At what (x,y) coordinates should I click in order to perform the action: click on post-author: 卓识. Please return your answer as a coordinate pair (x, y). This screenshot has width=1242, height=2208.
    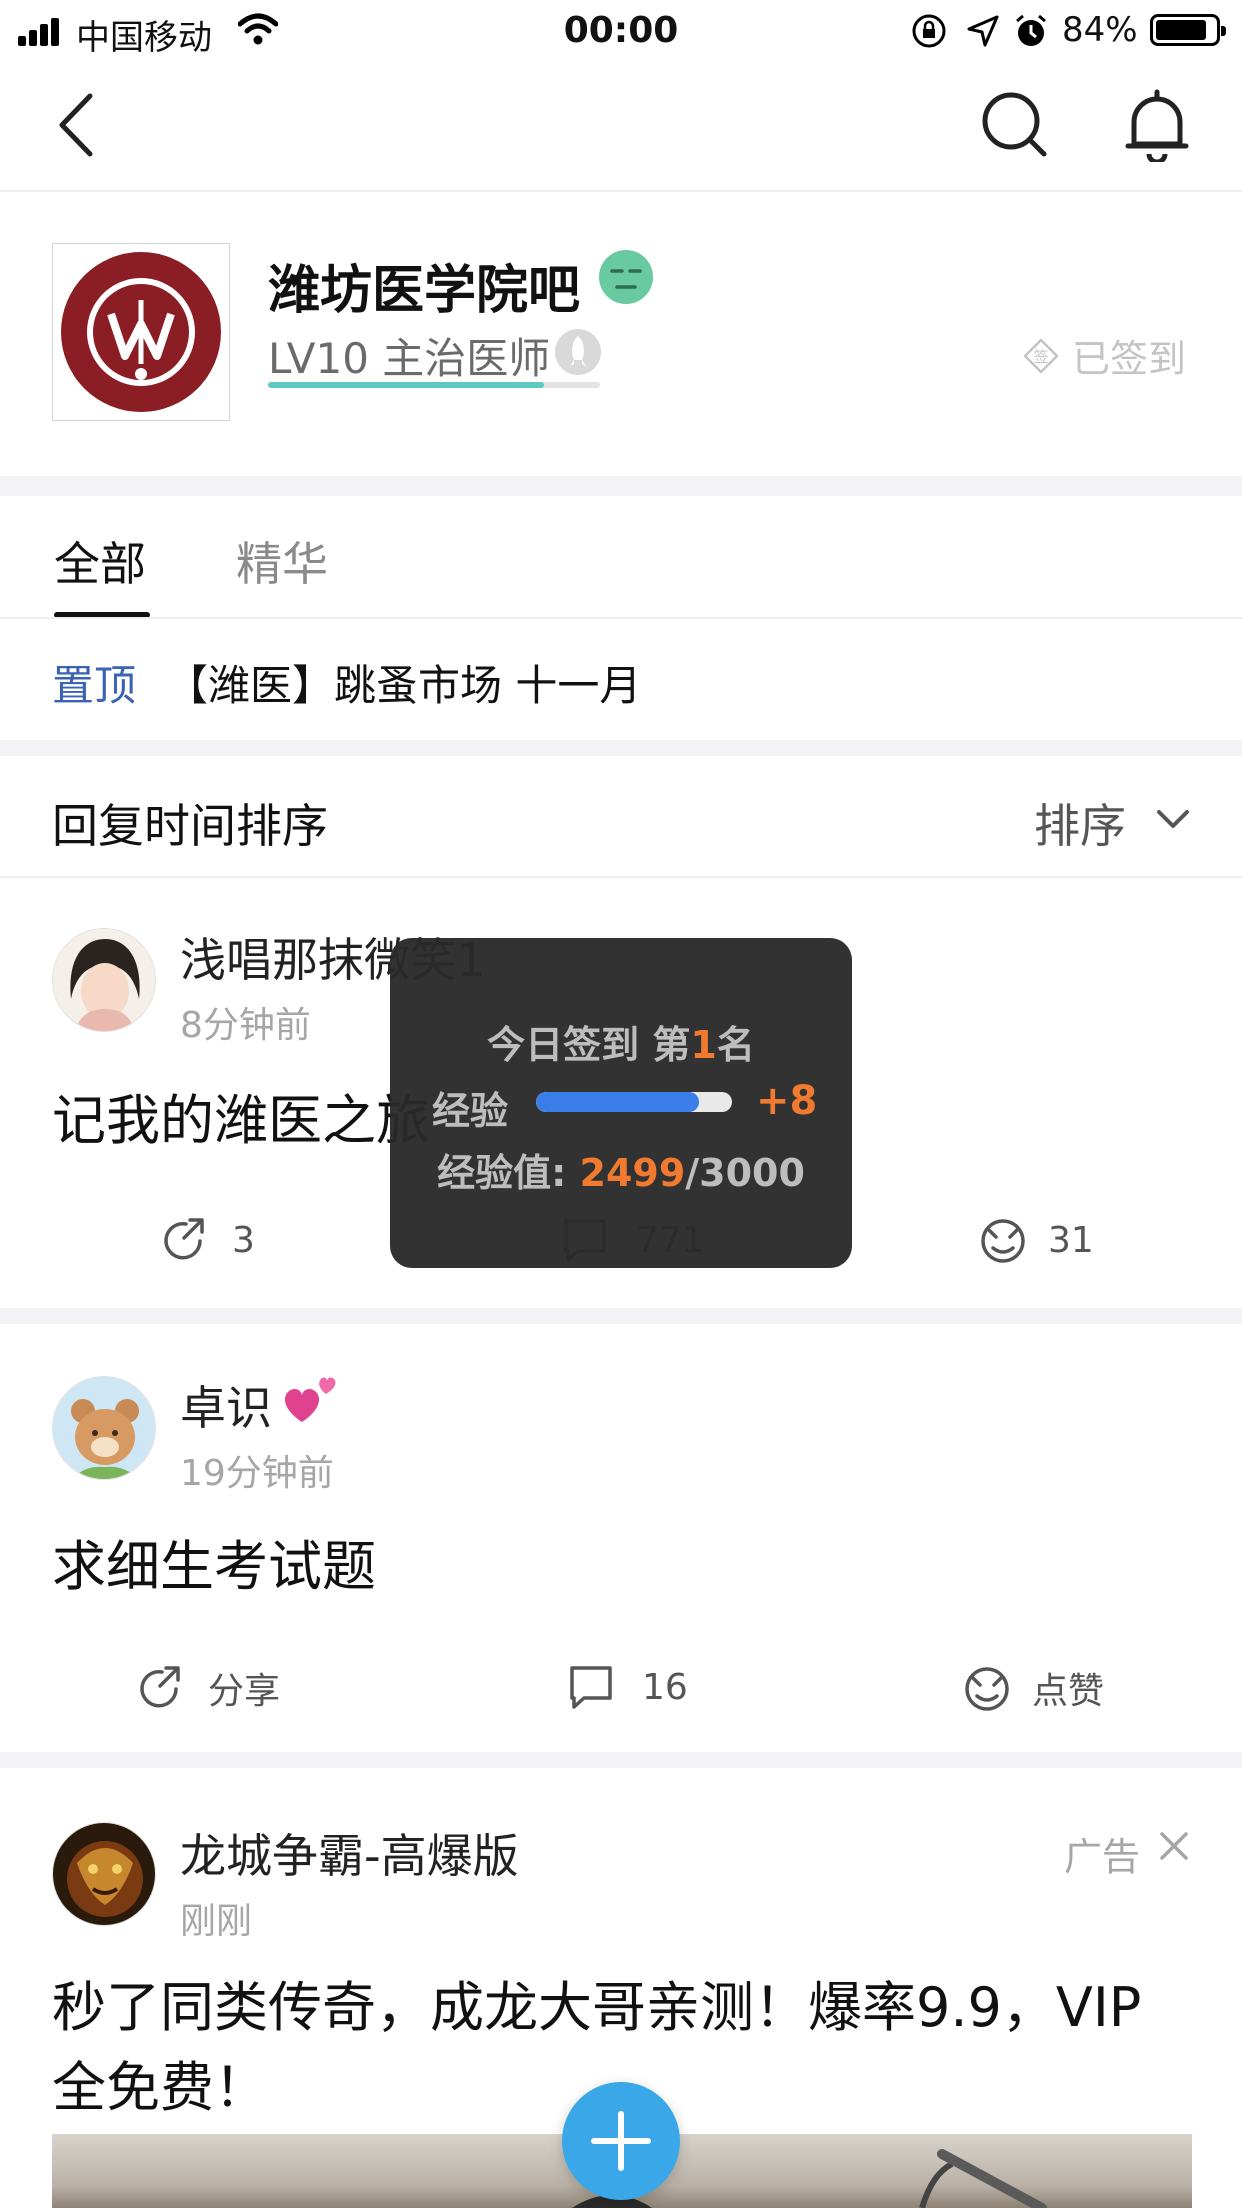
    Looking at the image, I should click on (226, 1405).